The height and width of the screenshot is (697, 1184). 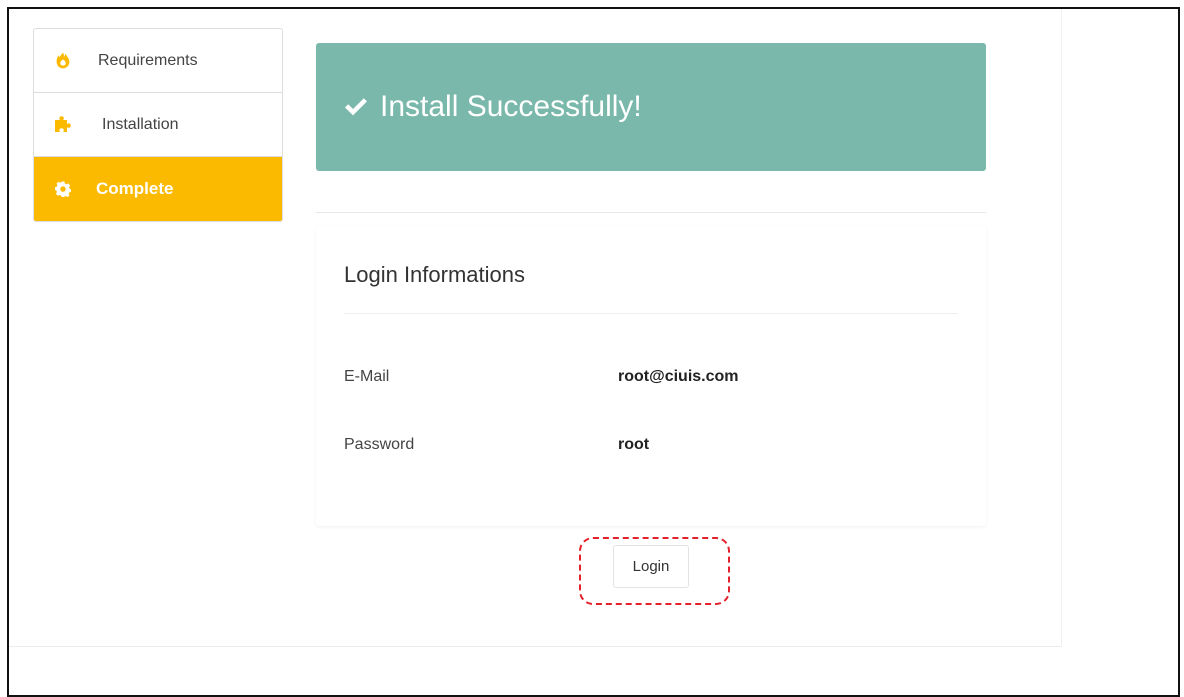 What do you see at coordinates (651, 212) in the screenshot?
I see `section-divider` at bounding box center [651, 212].